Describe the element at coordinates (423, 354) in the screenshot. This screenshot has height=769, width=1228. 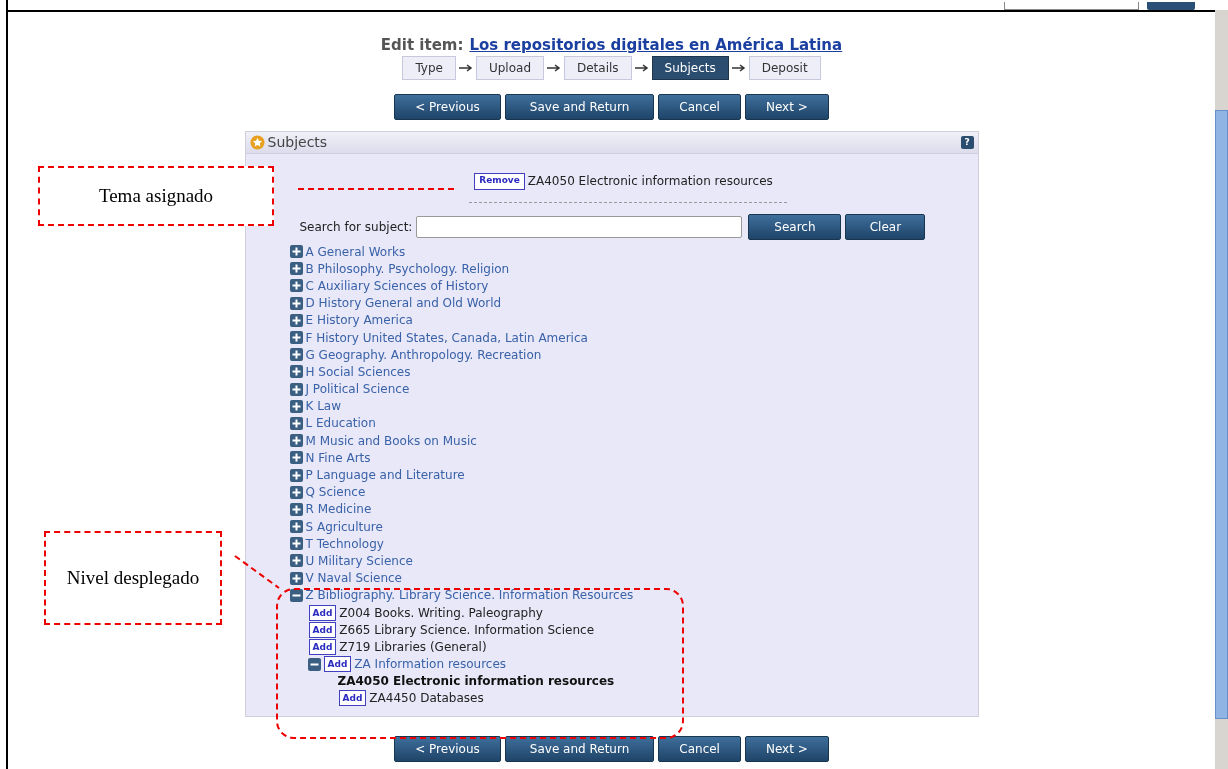
I see `subject-link: G Geography. Anthropology. Recreation` at that location.